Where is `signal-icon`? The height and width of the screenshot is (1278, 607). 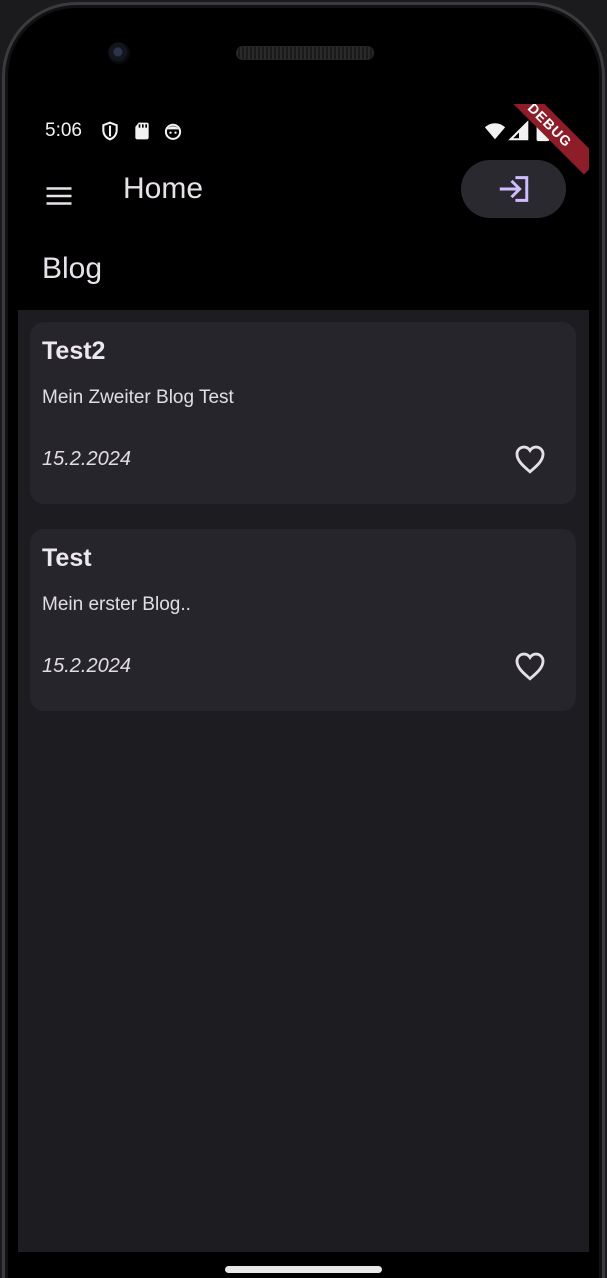 signal-icon is located at coordinates (518, 130).